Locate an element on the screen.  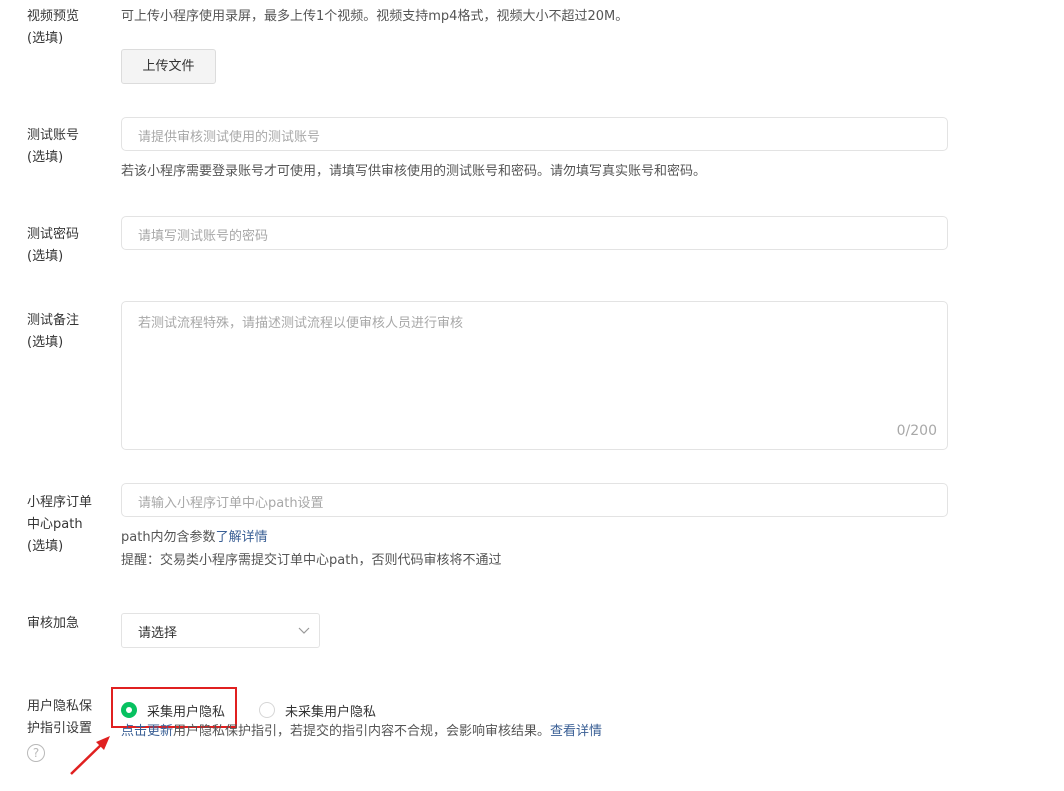
chevron-down-icon is located at coordinates (304, 630).